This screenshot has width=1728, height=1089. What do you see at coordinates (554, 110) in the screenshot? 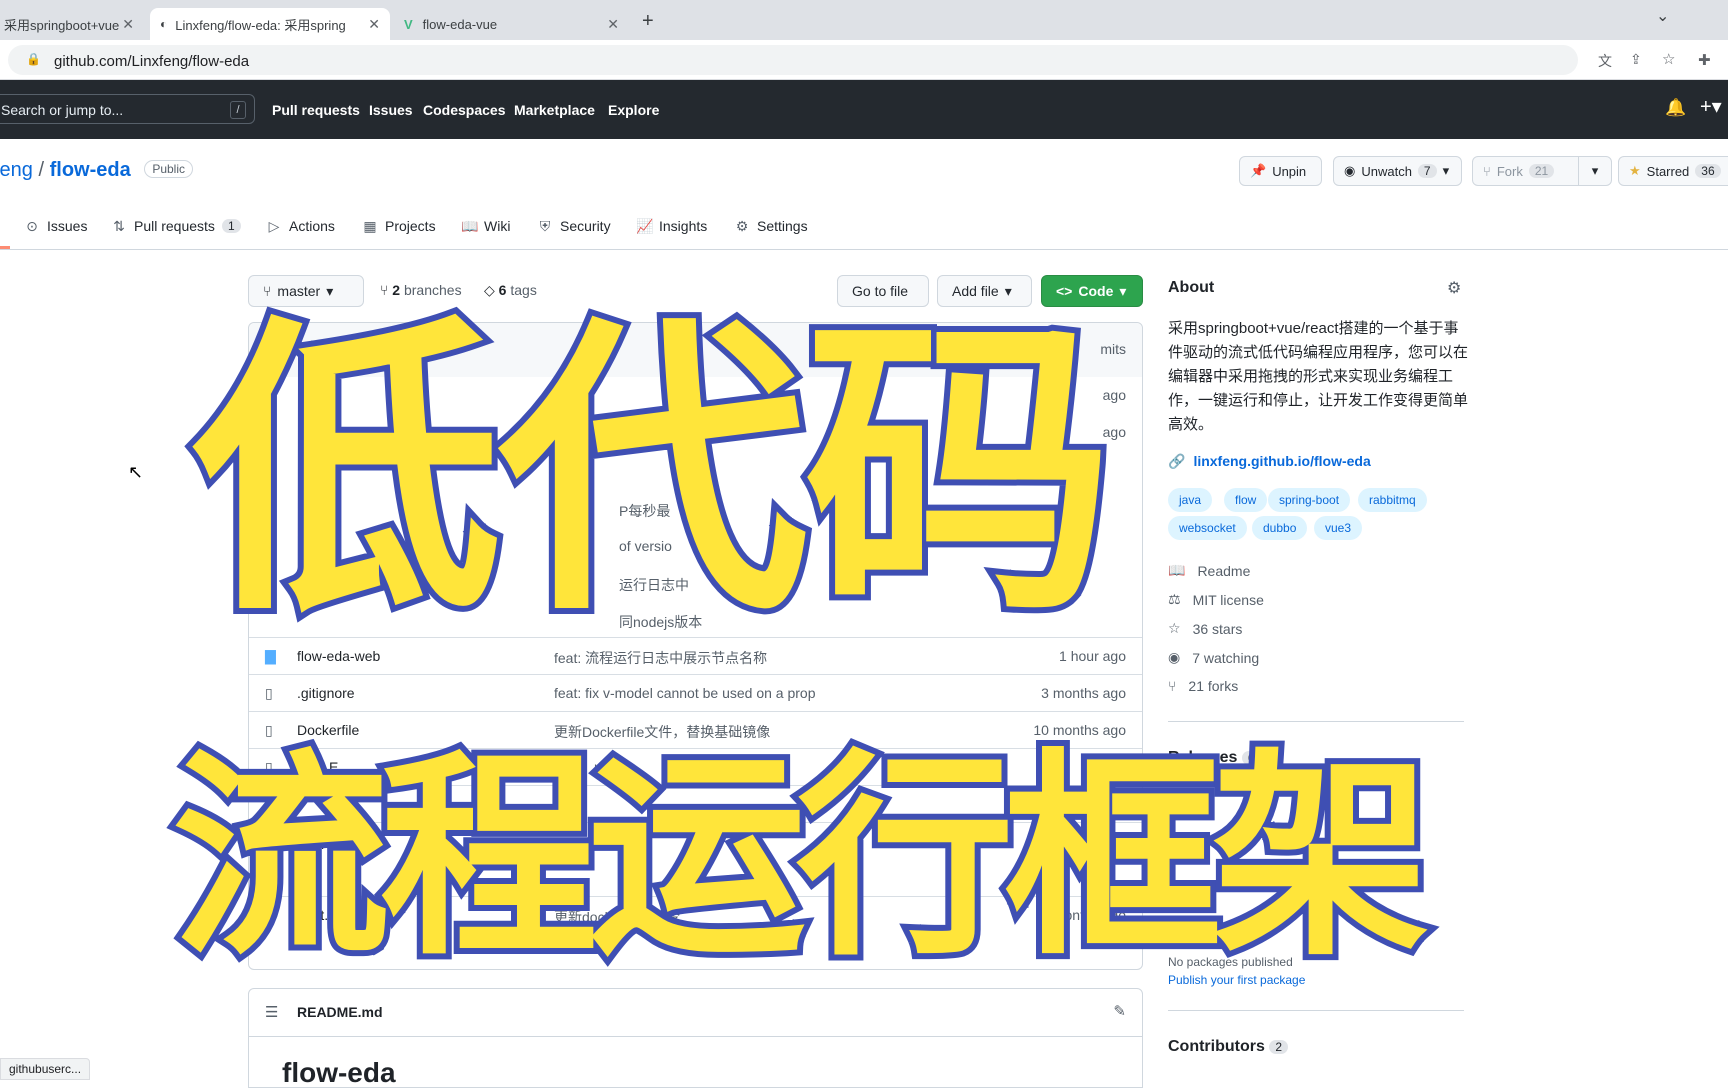
I see `nav-marketplace: Marketplace` at bounding box center [554, 110].